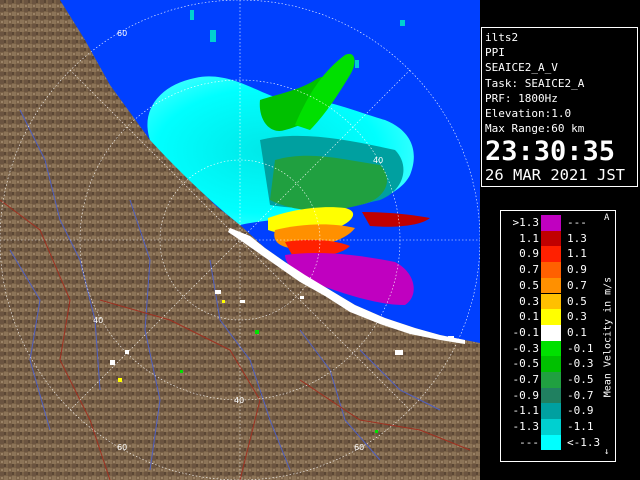 The image size is (640, 480). What do you see at coordinates (577, 270) in the screenshot?
I see `legend-high-value: 0.9` at bounding box center [577, 270].